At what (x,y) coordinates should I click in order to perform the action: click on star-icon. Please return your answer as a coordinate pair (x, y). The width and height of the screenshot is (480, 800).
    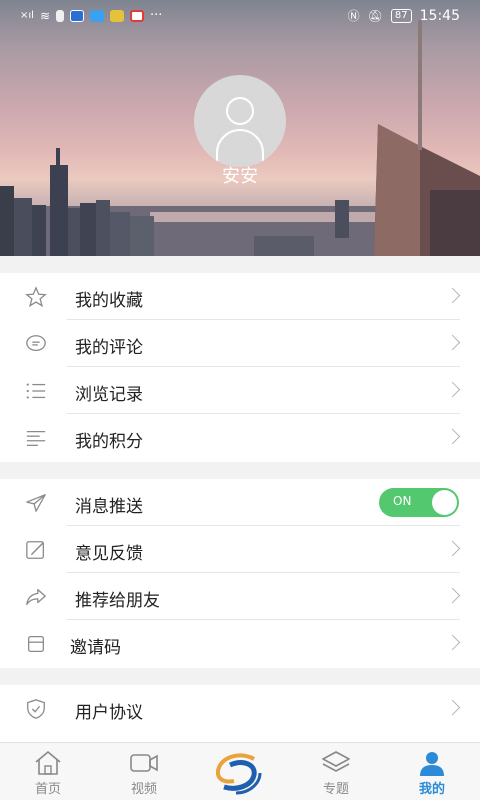
    Looking at the image, I should click on (36, 297).